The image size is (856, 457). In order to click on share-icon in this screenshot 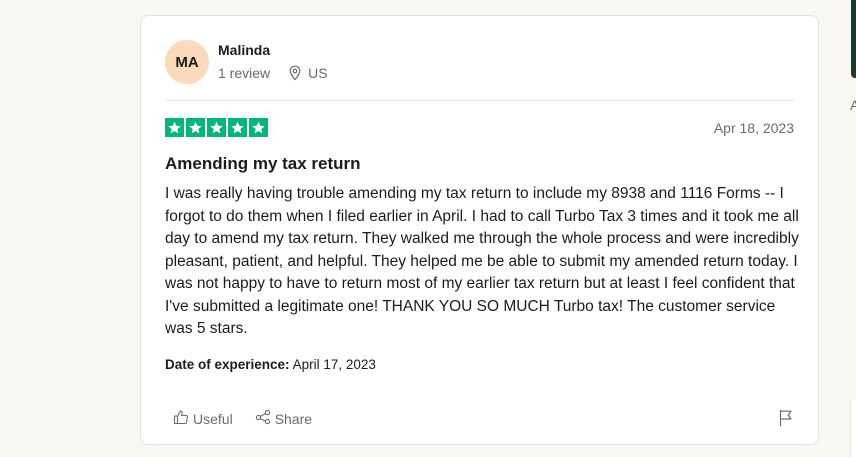, I will do `click(263, 418)`.